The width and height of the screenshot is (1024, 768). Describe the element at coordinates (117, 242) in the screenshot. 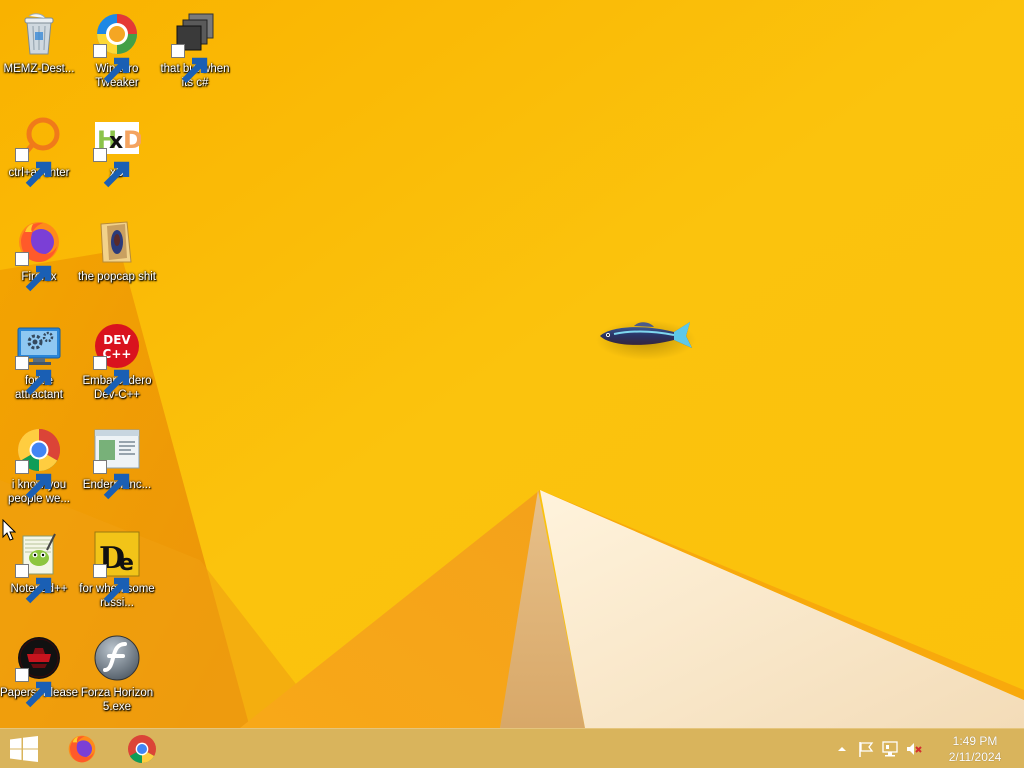

I see `folder-icon` at that location.